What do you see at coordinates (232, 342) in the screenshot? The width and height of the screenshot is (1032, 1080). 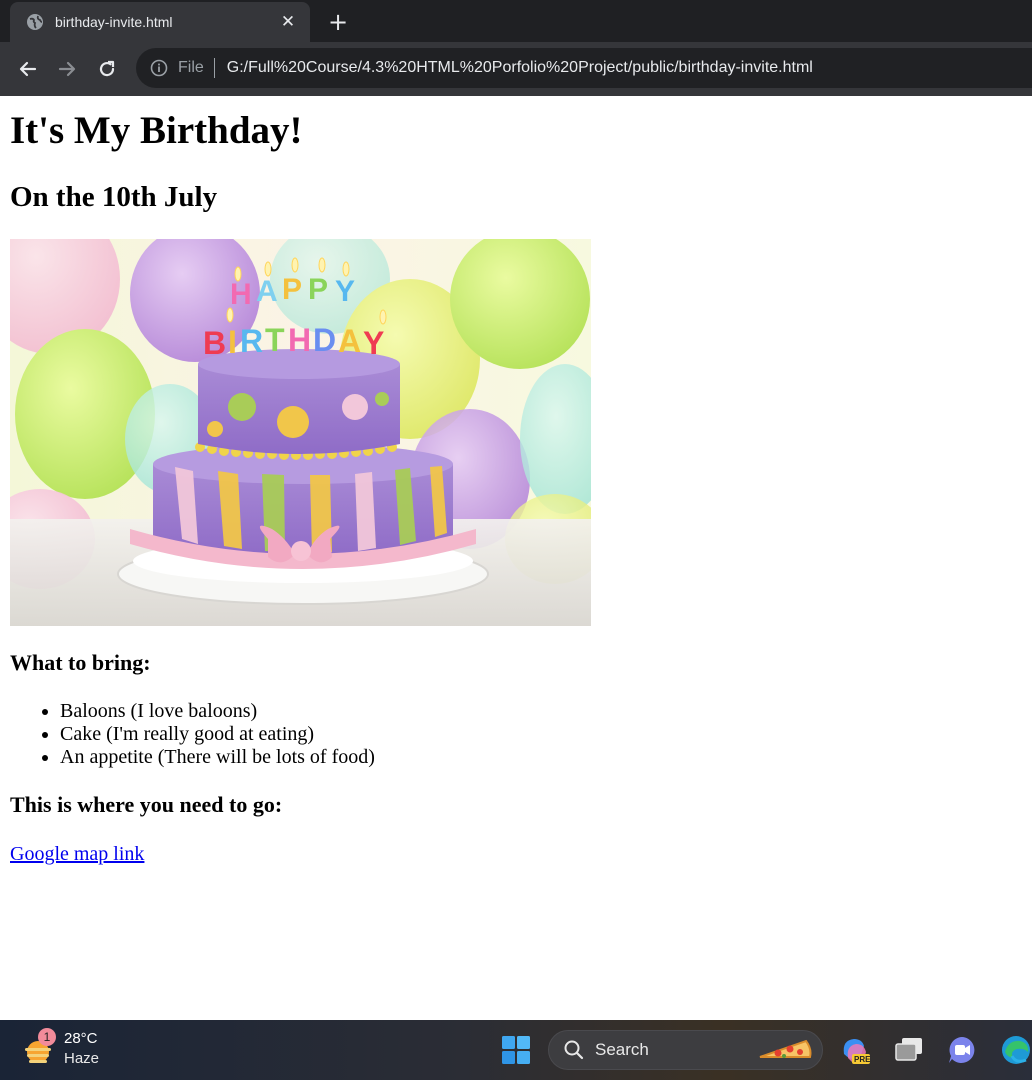 I see `svg-text: I` at bounding box center [232, 342].